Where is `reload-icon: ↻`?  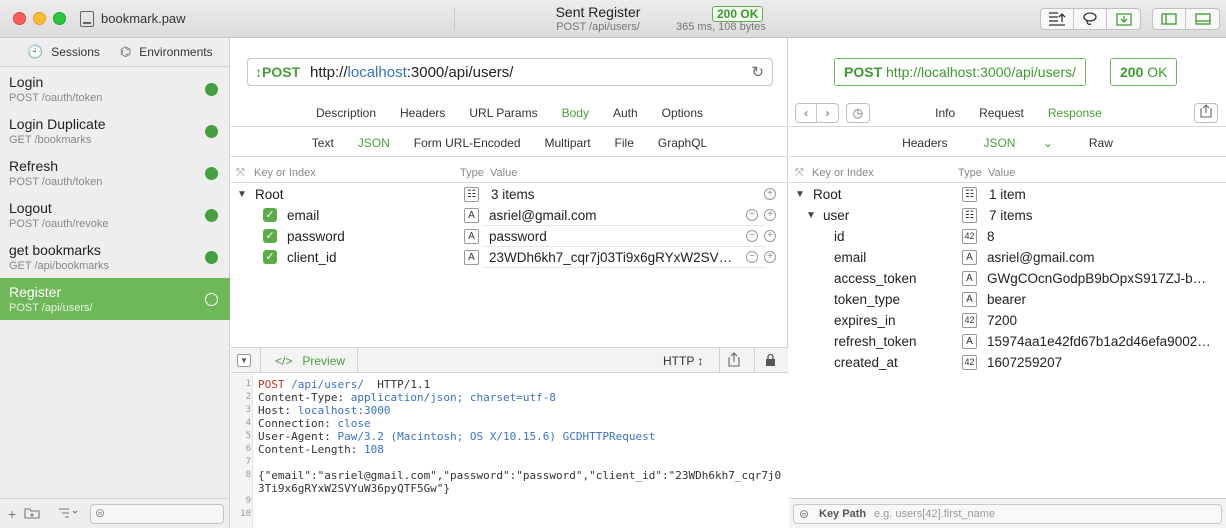 reload-icon: ↻ is located at coordinates (757, 72).